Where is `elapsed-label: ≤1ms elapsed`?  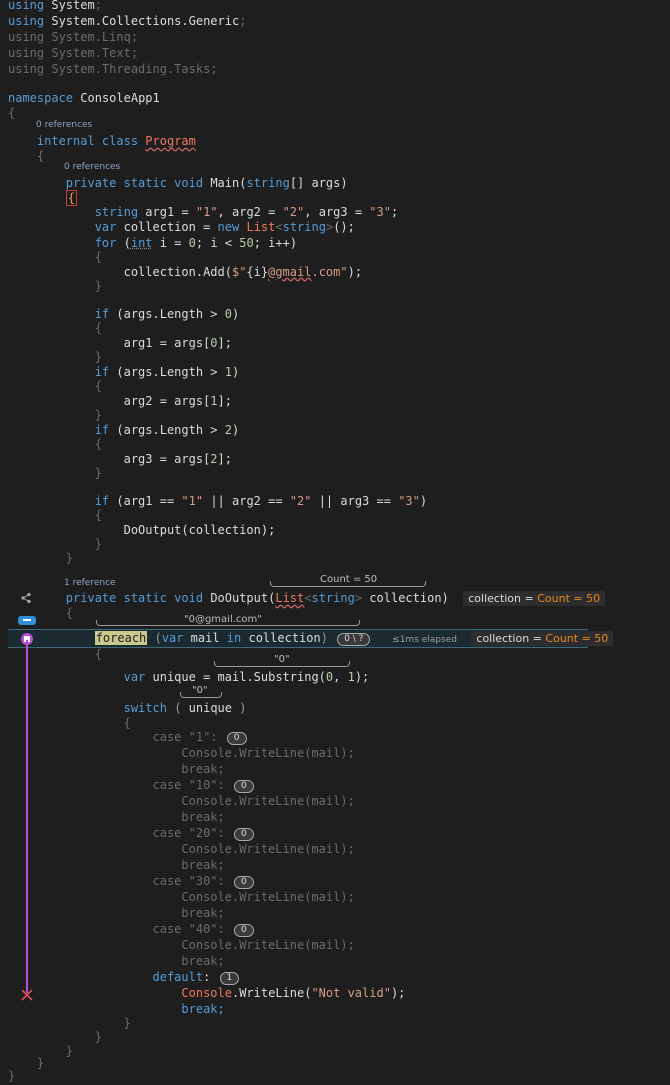
elapsed-label: ≤1ms elapsed is located at coordinates (424, 640).